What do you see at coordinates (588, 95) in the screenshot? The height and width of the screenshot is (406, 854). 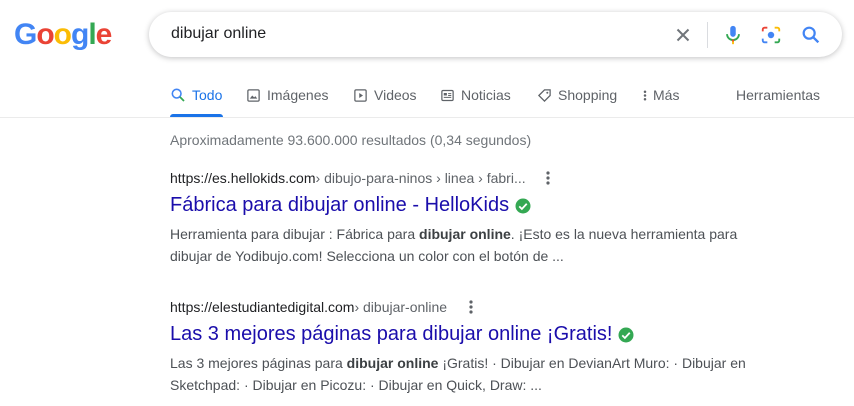 I see `tab-label: Shopping` at bounding box center [588, 95].